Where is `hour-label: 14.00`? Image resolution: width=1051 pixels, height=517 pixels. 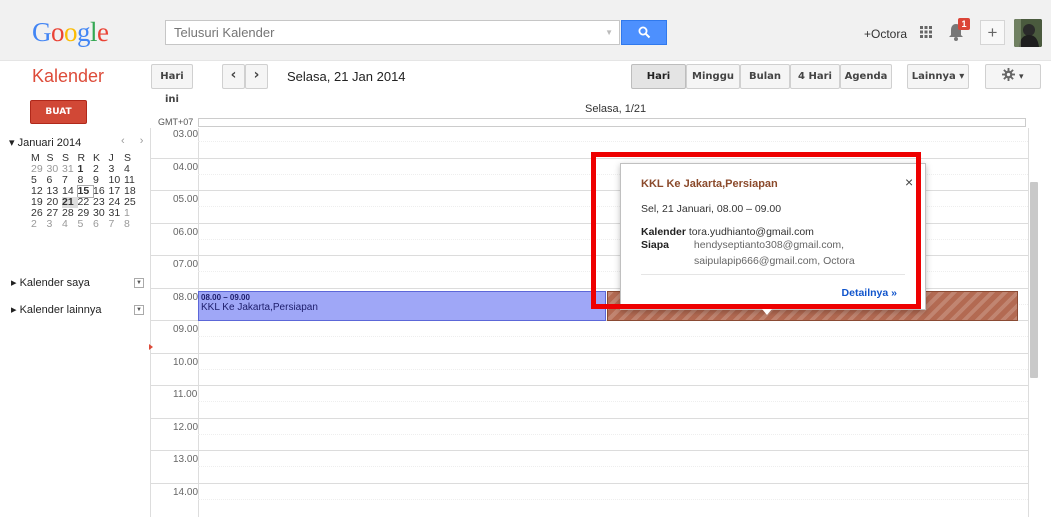
hour-label: 14.00 is located at coordinates (186, 492).